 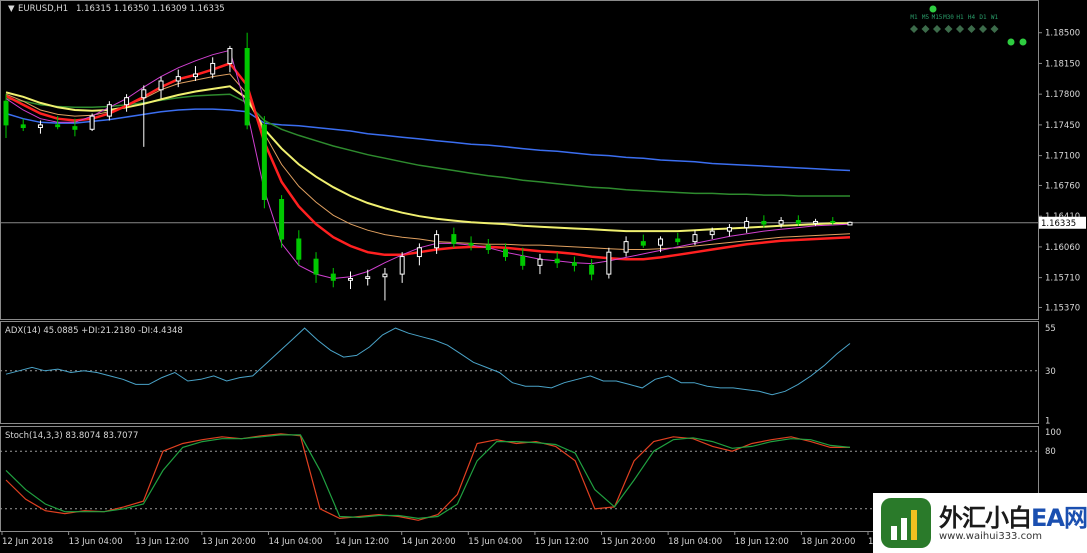 I want to click on watermark: 外汇小白EA网 www.waihui333.com, so click(x=980, y=523).